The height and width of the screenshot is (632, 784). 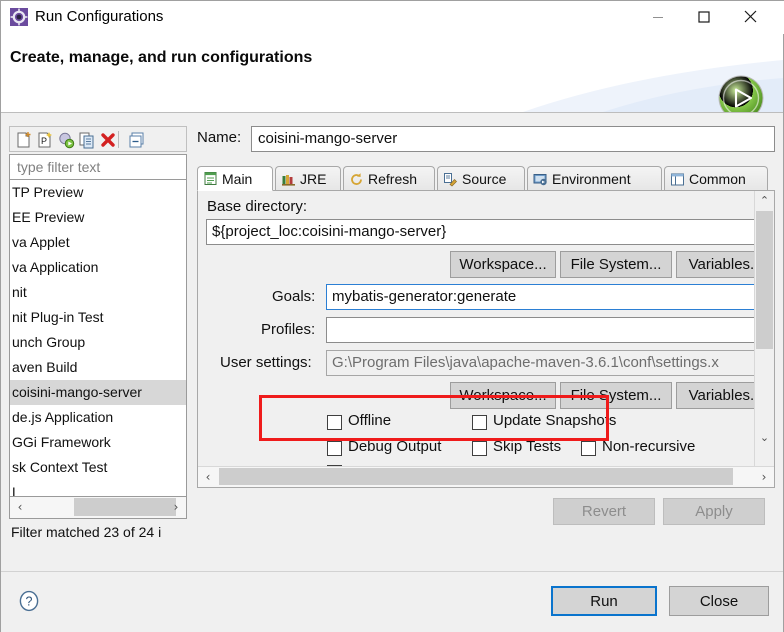 What do you see at coordinates (108, 140) in the screenshot?
I see `delete-icon` at bounding box center [108, 140].